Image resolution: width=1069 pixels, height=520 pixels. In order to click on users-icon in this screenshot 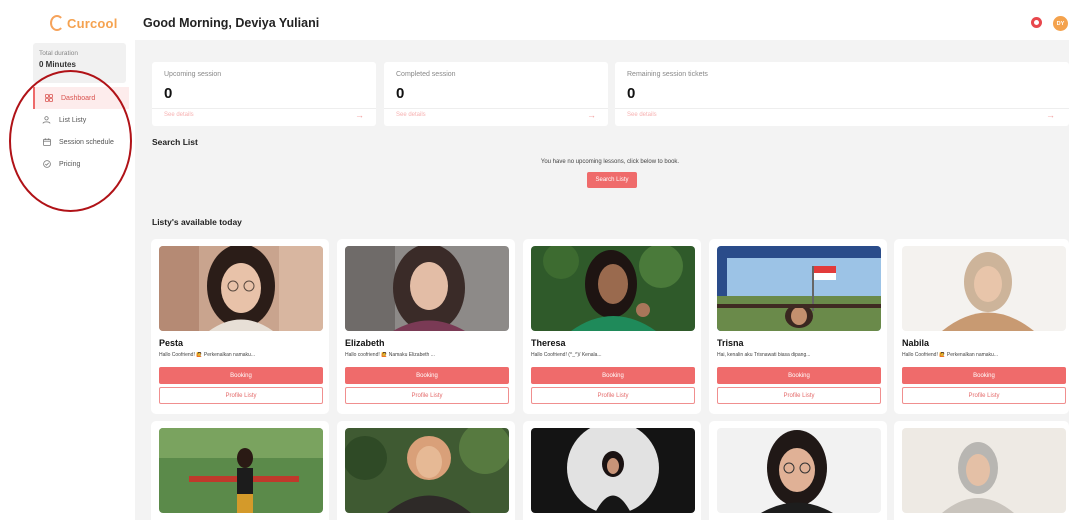, I will do `click(46, 120)`.